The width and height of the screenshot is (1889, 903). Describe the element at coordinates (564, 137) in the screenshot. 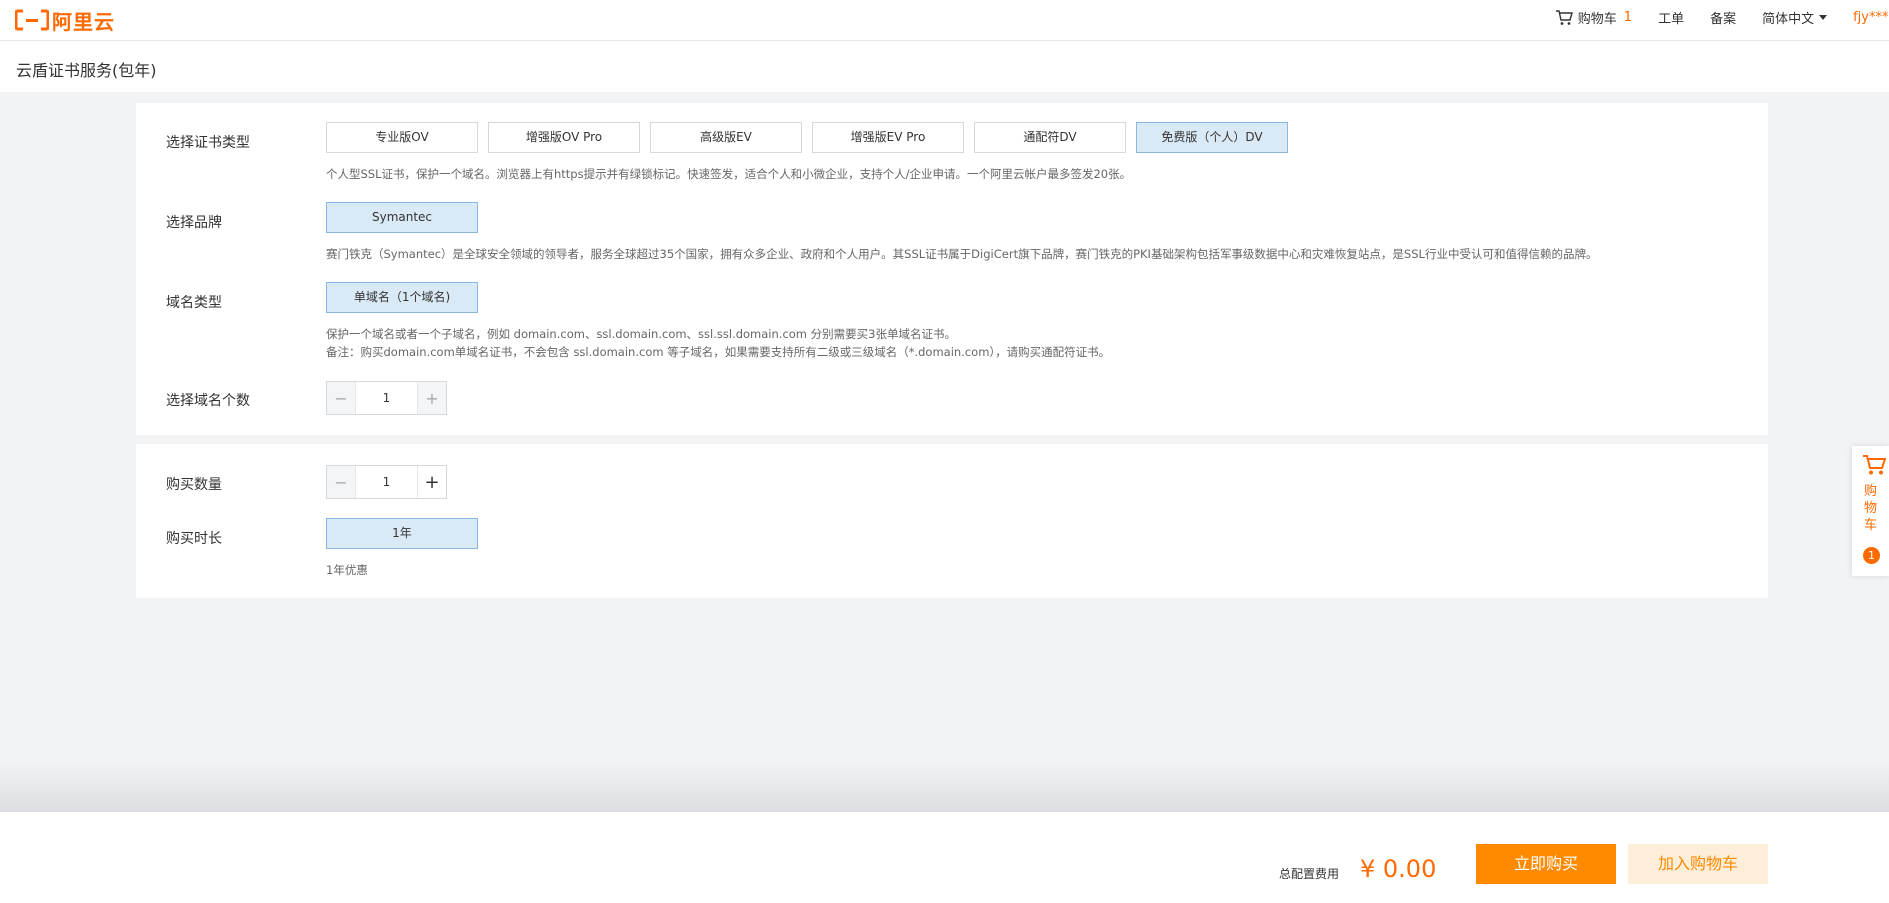

I see `cert-option-ov-pro: 增强版OV Pro` at that location.